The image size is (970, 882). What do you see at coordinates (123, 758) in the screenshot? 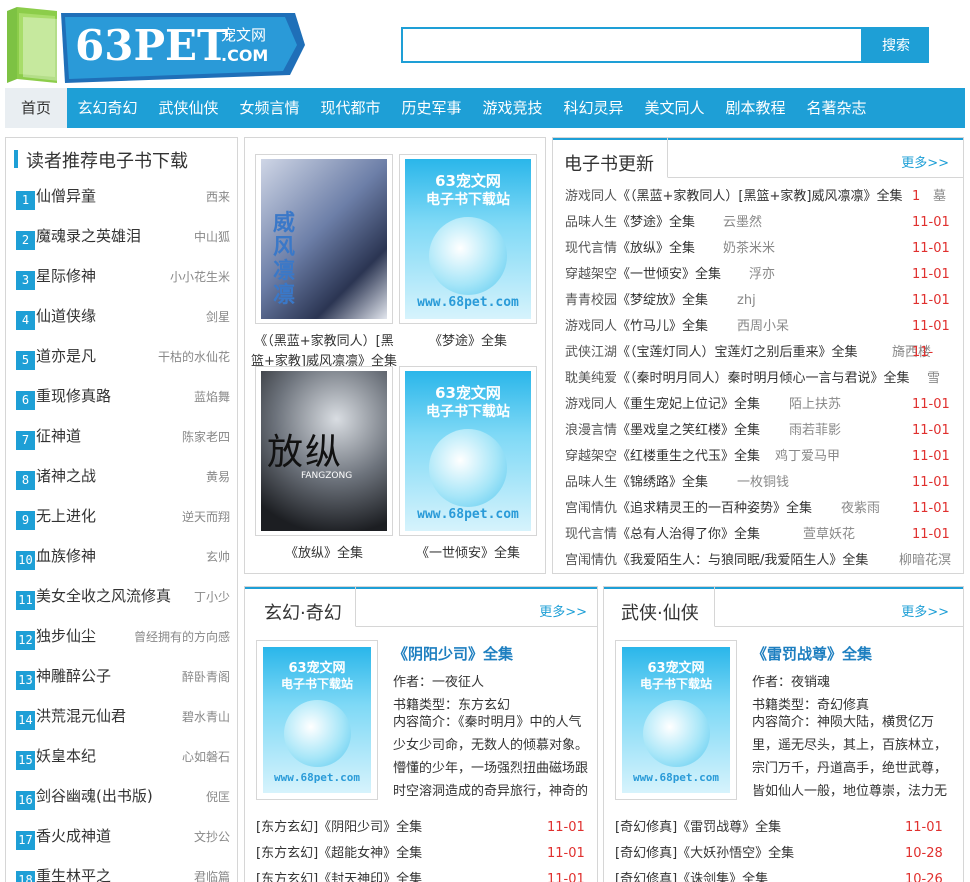
I see `recommend-item: 15 妖皇本纪 心如磐石` at bounding box center [123, 758].